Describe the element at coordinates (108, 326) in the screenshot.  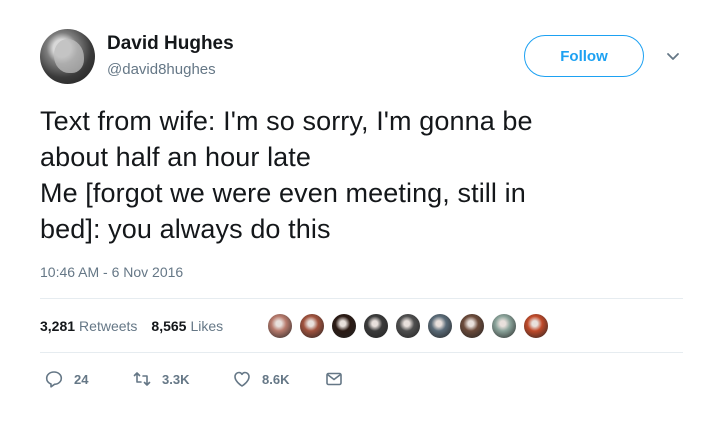
I see `retweets-label: Retweets` at that location.